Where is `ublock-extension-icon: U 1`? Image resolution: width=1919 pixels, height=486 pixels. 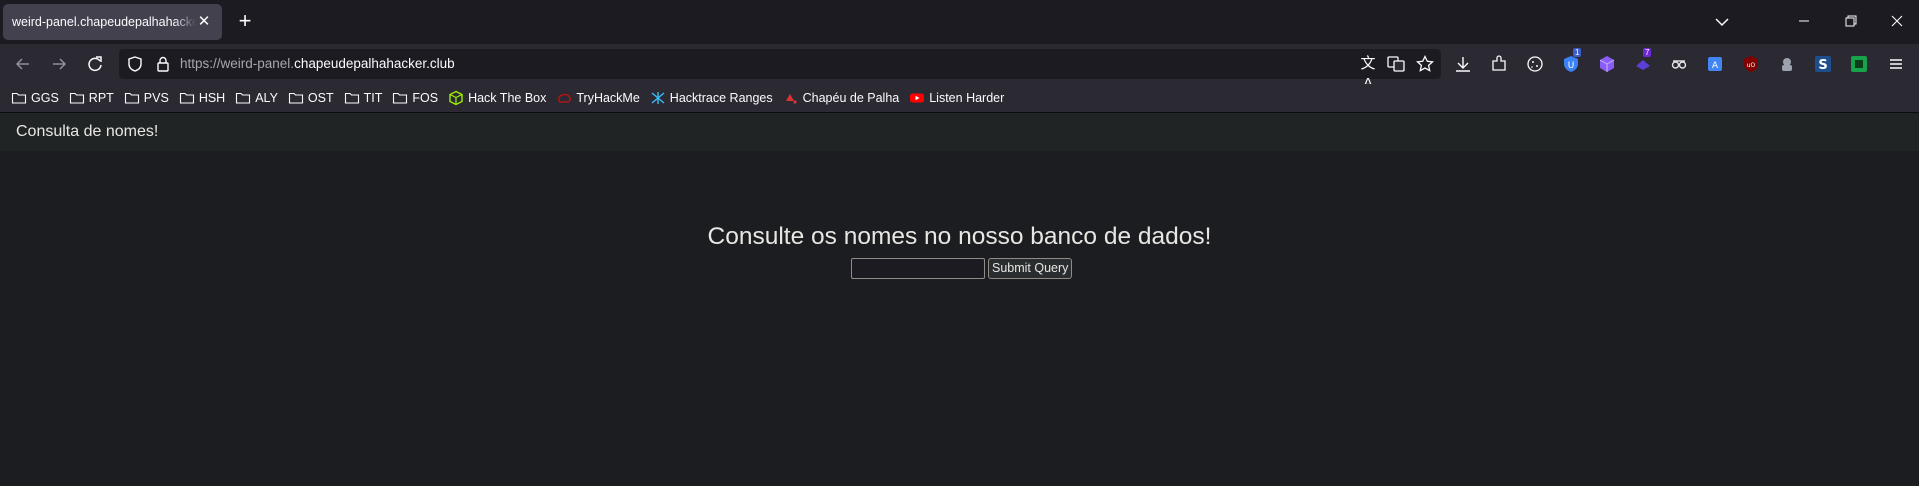 ublock-extension-icon: U 1 is located at coordinates (1571, 61).